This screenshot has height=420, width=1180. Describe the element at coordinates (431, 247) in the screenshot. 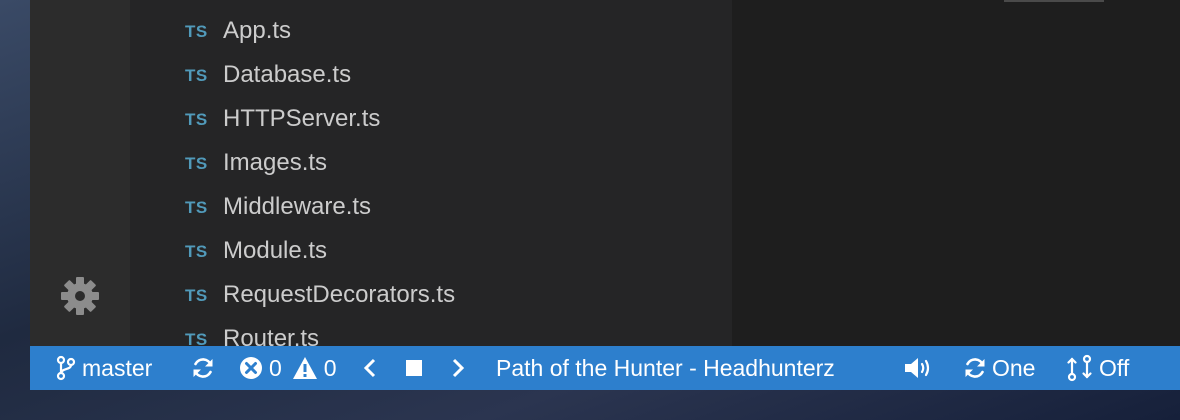

I see `file-item: TS Module.ts` at that location.